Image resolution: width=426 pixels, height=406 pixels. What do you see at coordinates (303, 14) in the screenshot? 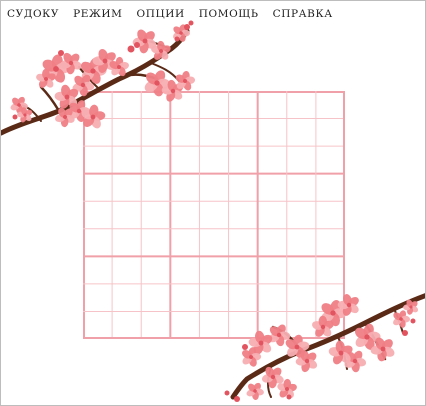
I see `menu-about: СПРАВКА` at bounding box center [303, 14].